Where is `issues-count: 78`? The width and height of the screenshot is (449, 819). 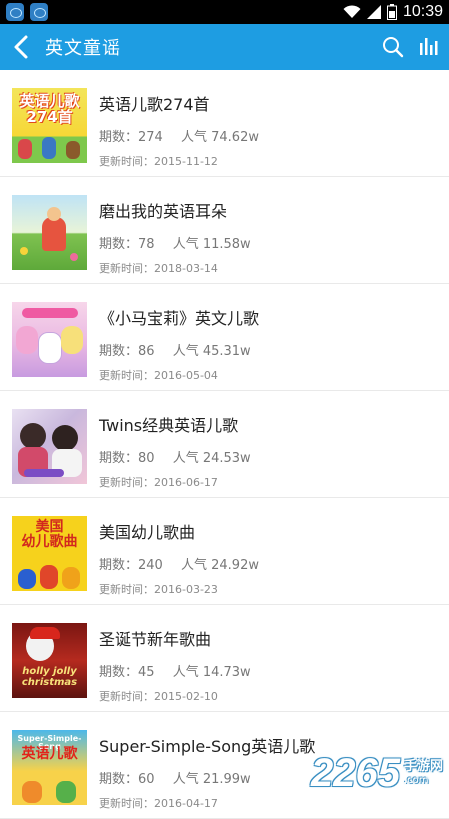 issues-count: 78 is located at coordinates (146, 244).